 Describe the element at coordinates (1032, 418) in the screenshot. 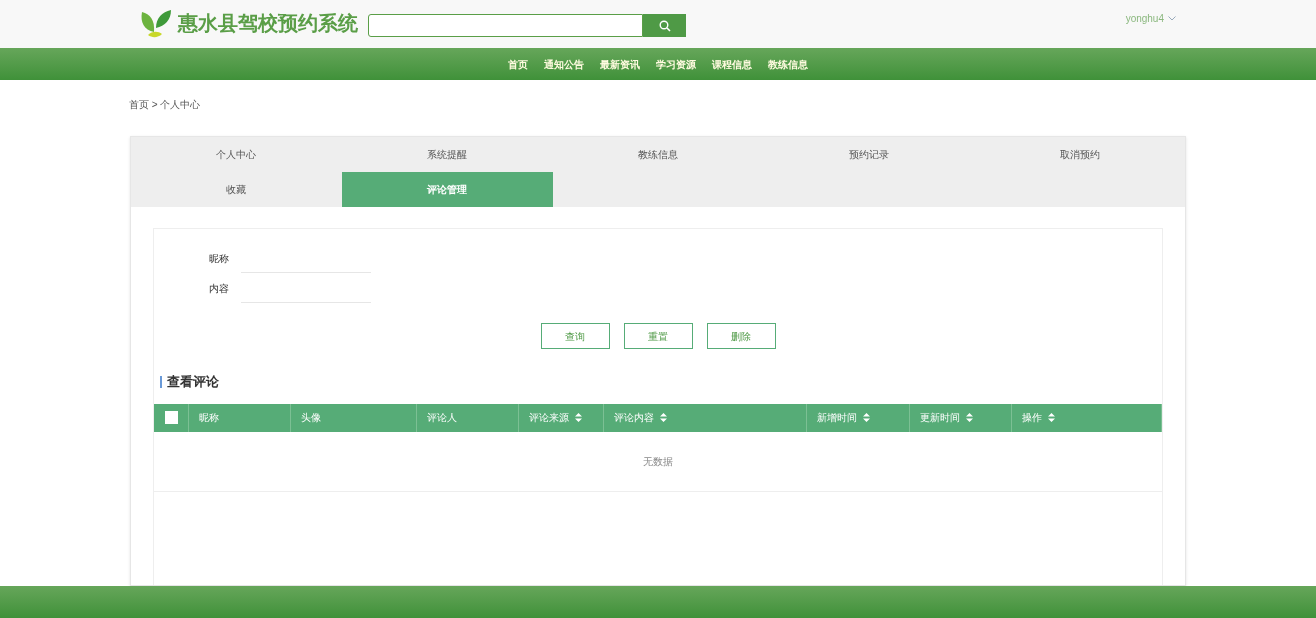

I see `column-header: 操作` at that location.